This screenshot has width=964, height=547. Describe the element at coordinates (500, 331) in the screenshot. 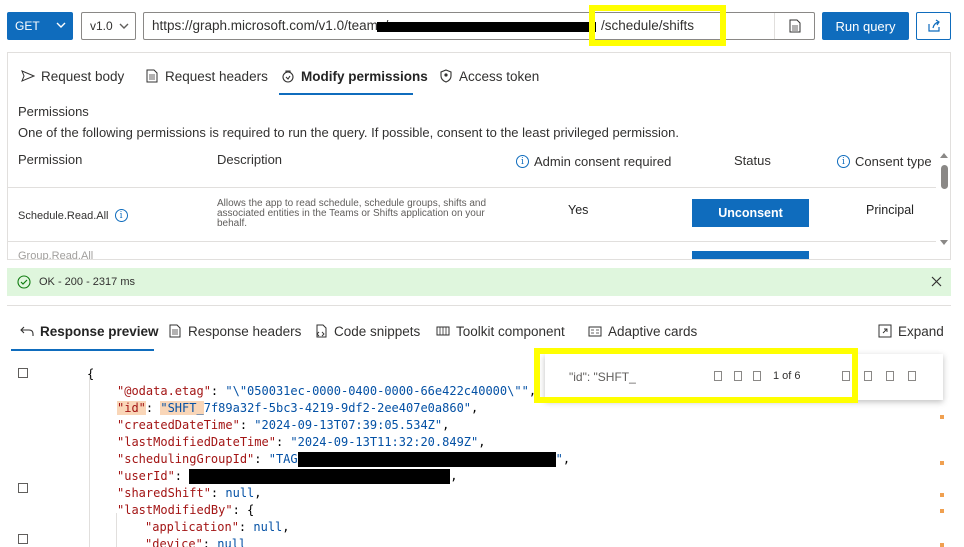

I see `tab-toolkit-component: Toolkit component` at that location.